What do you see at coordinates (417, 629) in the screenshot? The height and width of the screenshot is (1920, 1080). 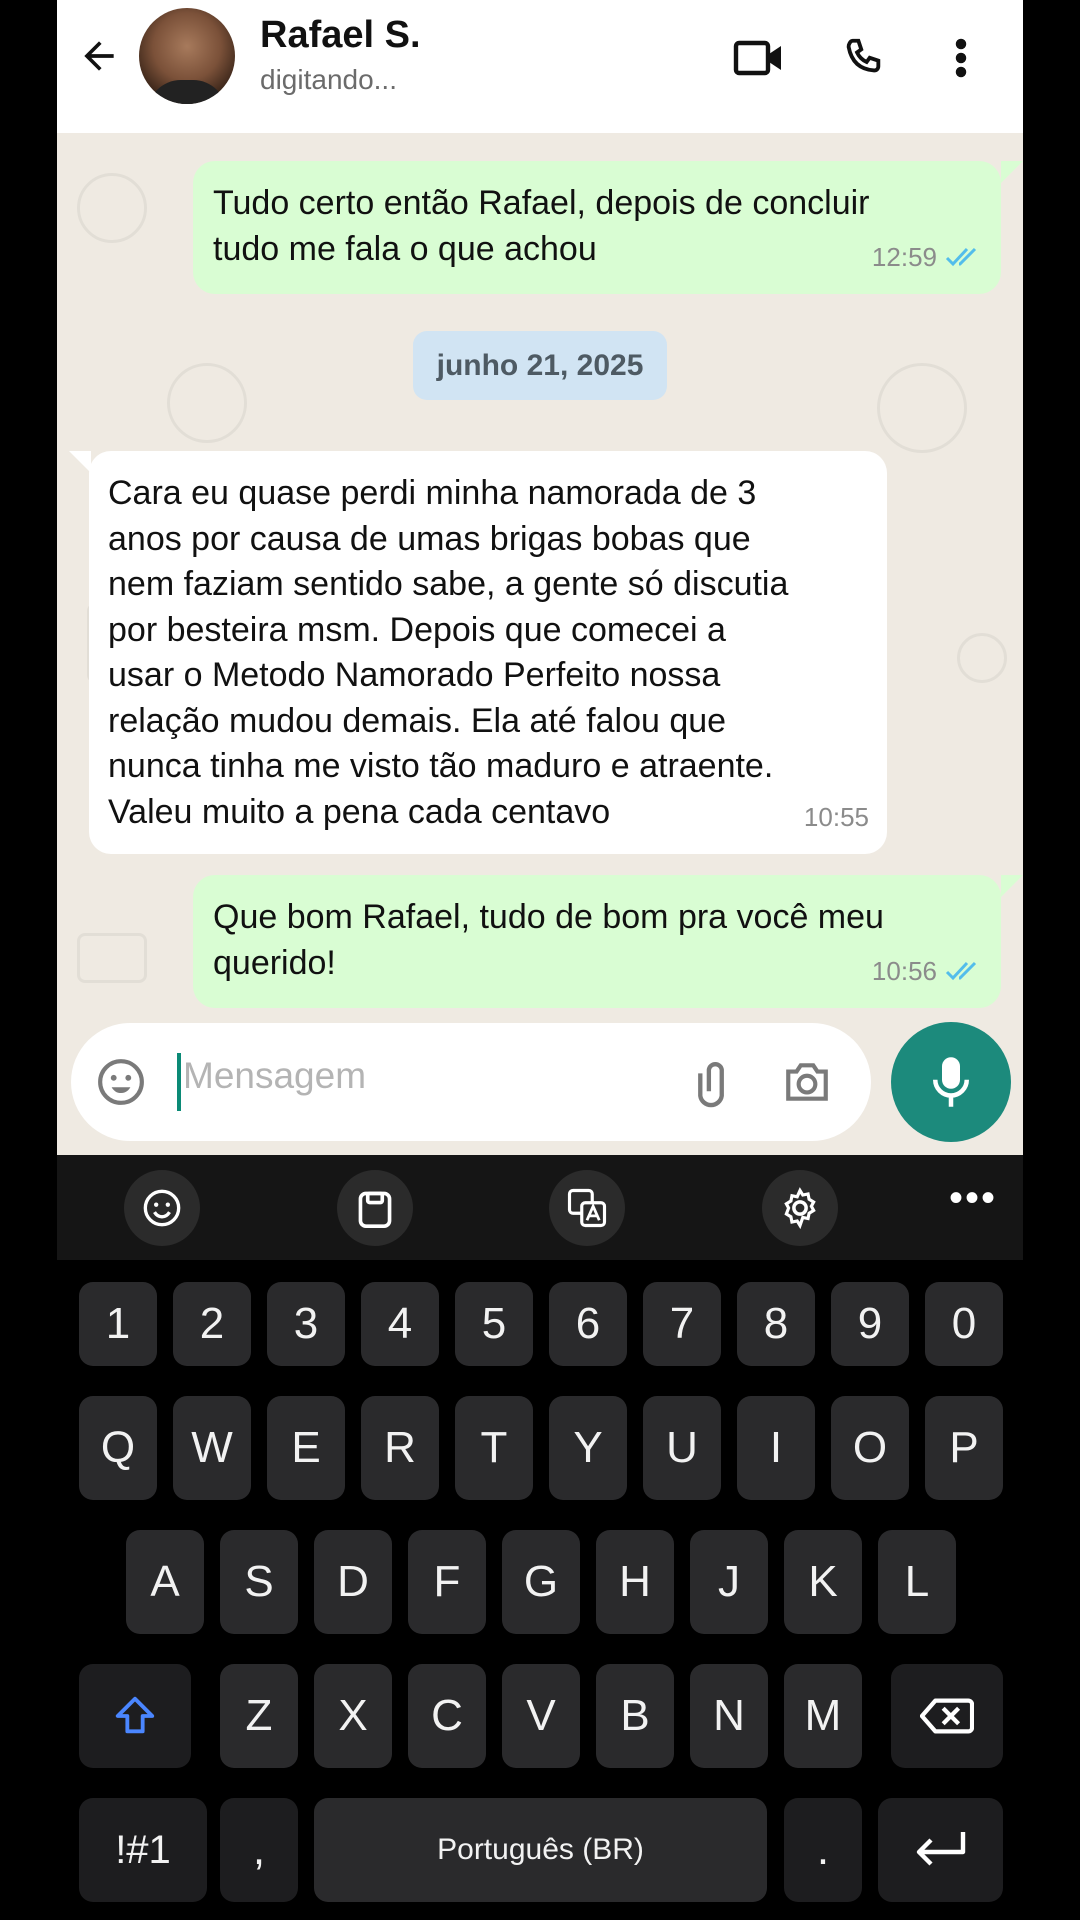 I see `message-text-line: por besteira msm. Depois que comecei a` at bounding box center [417, 629].